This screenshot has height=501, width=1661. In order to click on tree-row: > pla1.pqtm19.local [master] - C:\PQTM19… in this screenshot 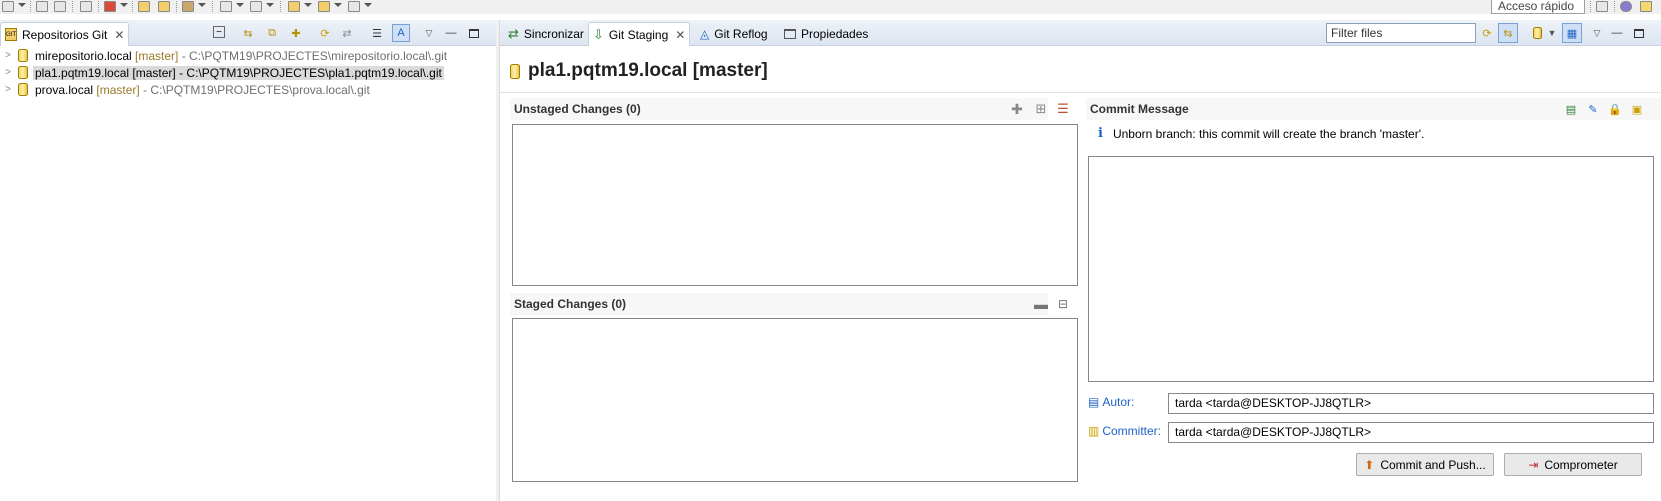, I will do `click(235, 72)`.